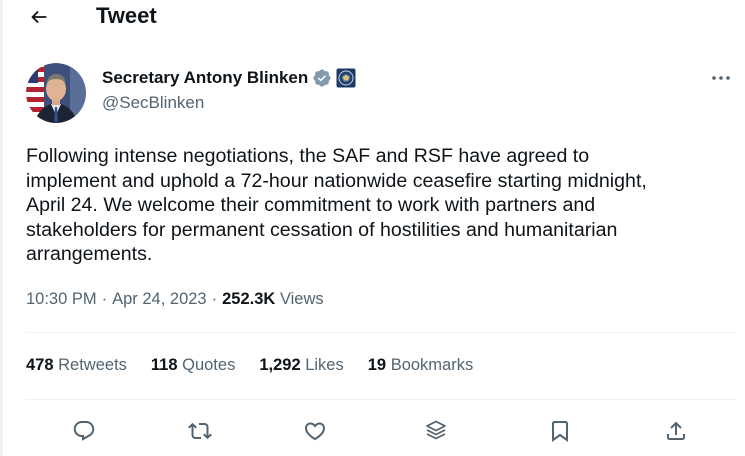 This screenshot has width=745, height=456. I want to click on retweet-icon, so click(200, 431).